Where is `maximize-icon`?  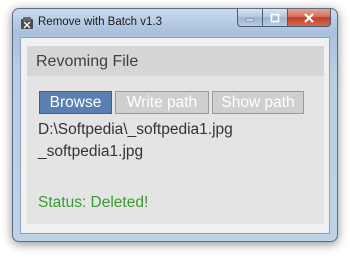 maximize-icon is located at coordinates (275, 17).